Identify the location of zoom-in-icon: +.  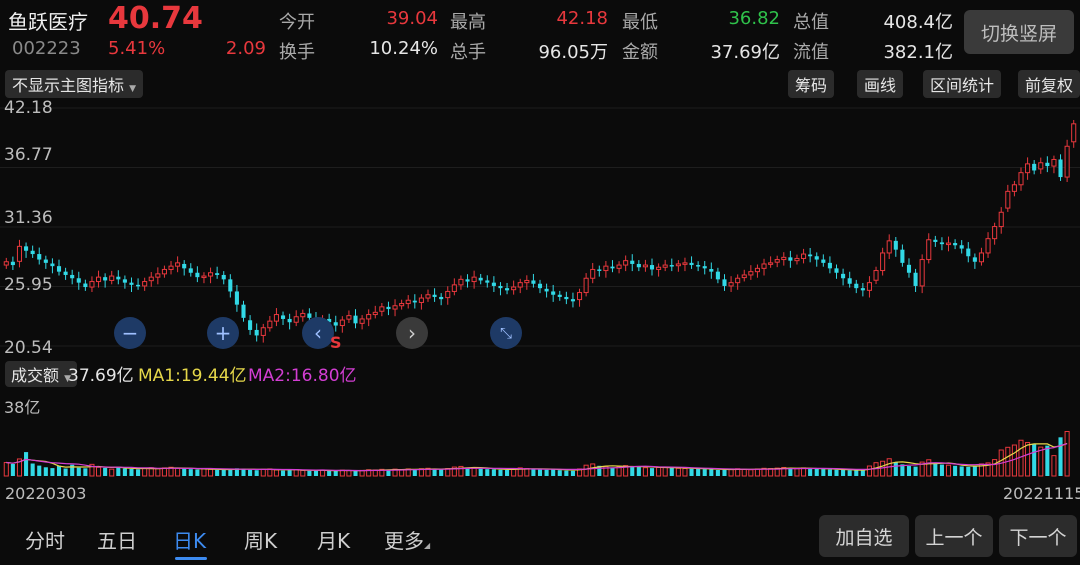
(223, 333).